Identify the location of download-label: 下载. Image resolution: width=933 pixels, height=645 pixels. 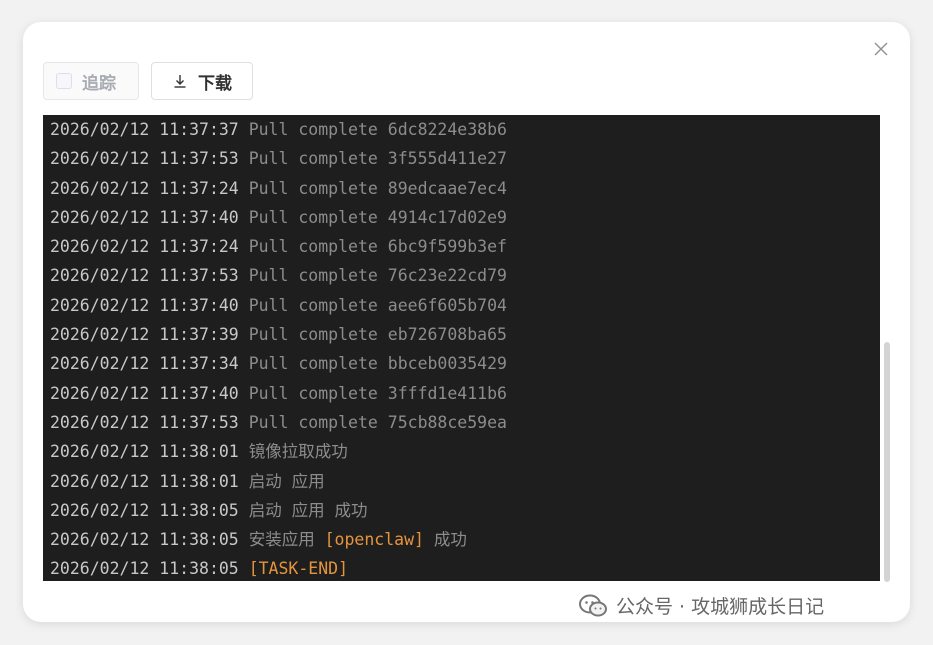
(215, 83).